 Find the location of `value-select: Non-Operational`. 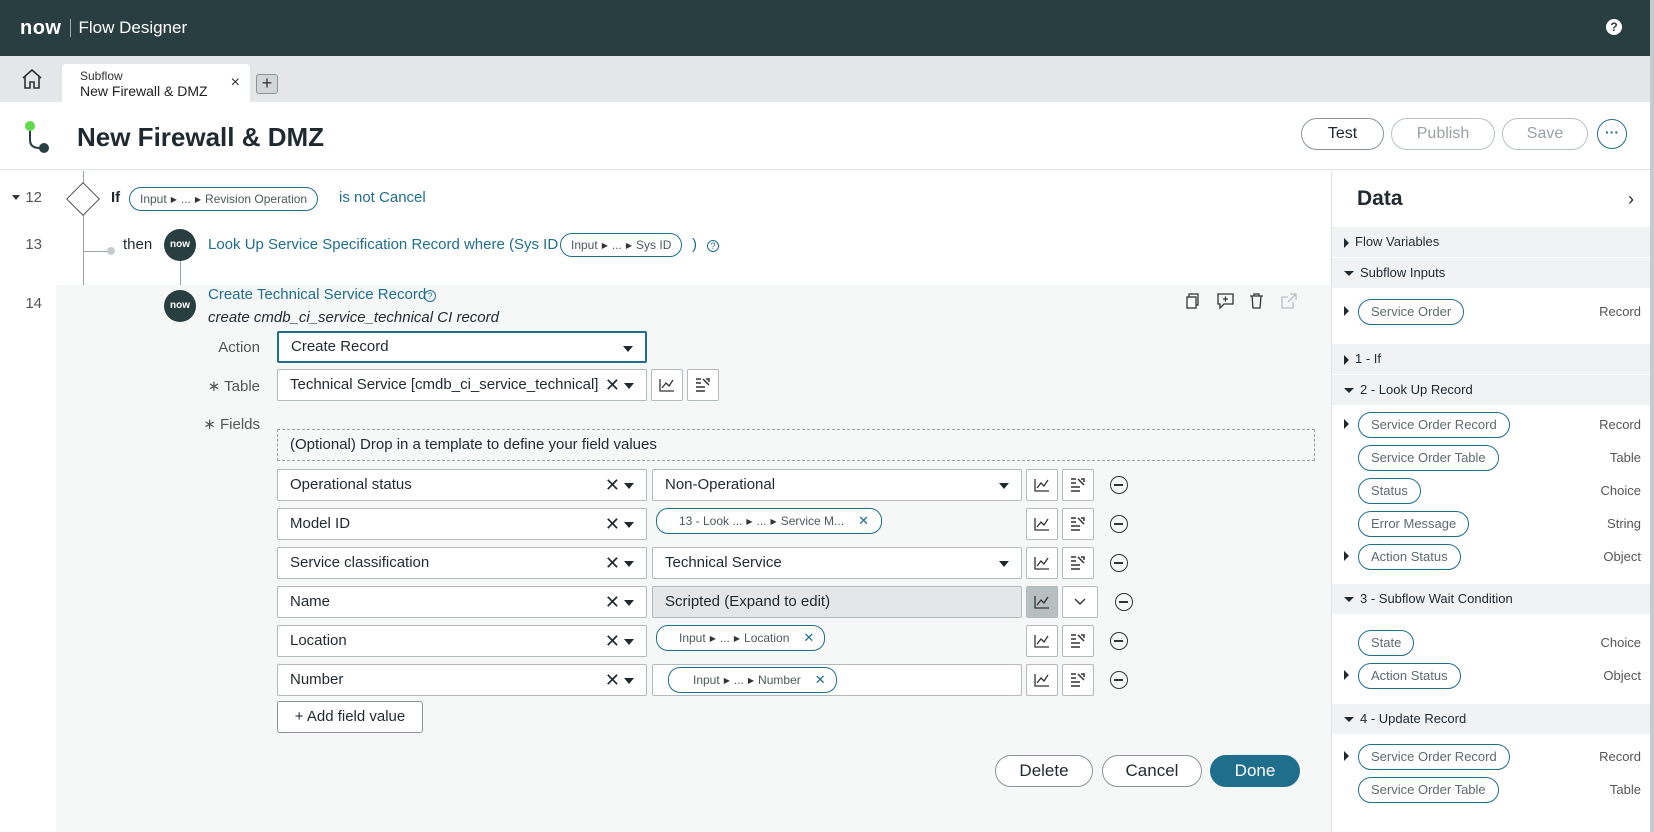

value-select: Non-Operational is located at coordinates (837, 485).